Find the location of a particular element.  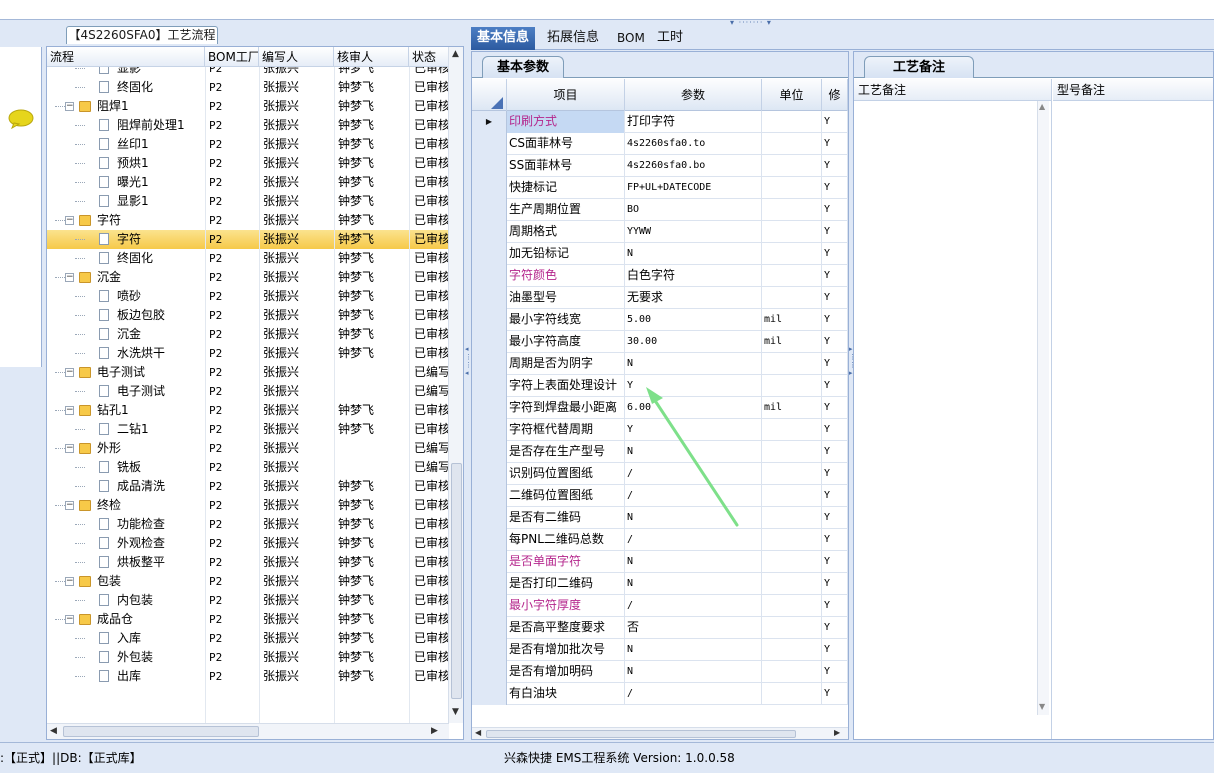

param-row: ▶ 印刷方式 打印字符 Y is located at coordinates (660, 122).